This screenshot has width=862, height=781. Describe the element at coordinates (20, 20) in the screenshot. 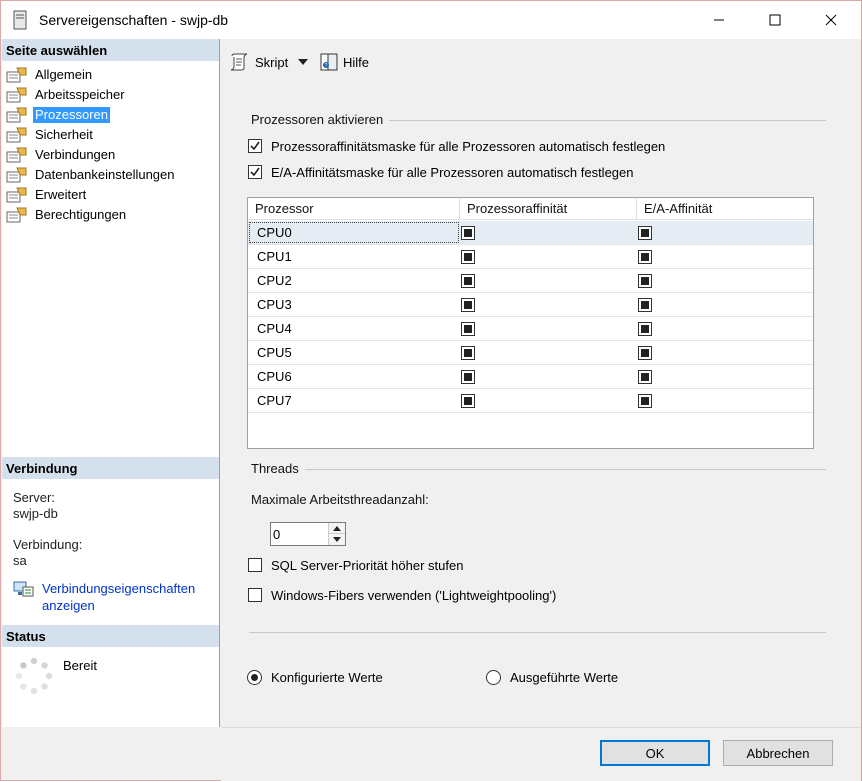

I see `app-icon` at that location.